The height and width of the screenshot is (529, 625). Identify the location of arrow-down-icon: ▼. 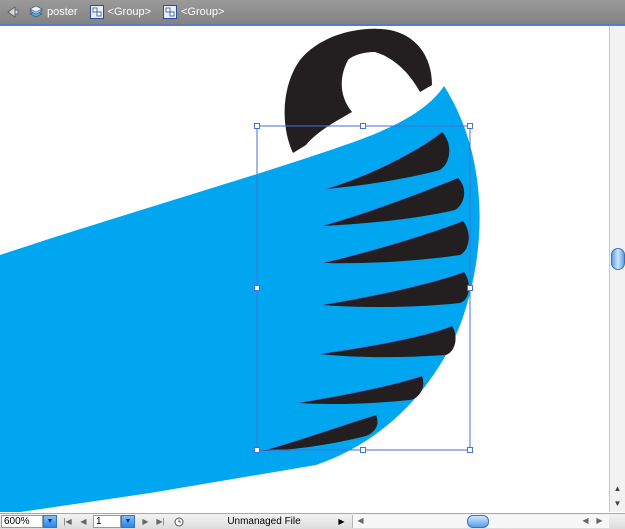
(617, 503).